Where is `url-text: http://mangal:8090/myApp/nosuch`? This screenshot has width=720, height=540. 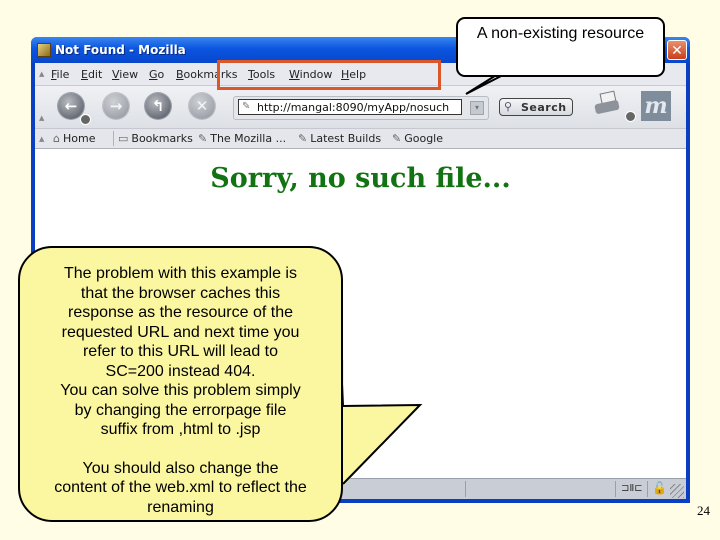 url-text: http://mangal:8090/myApp/nosuch is located at coordinates (353, 107).